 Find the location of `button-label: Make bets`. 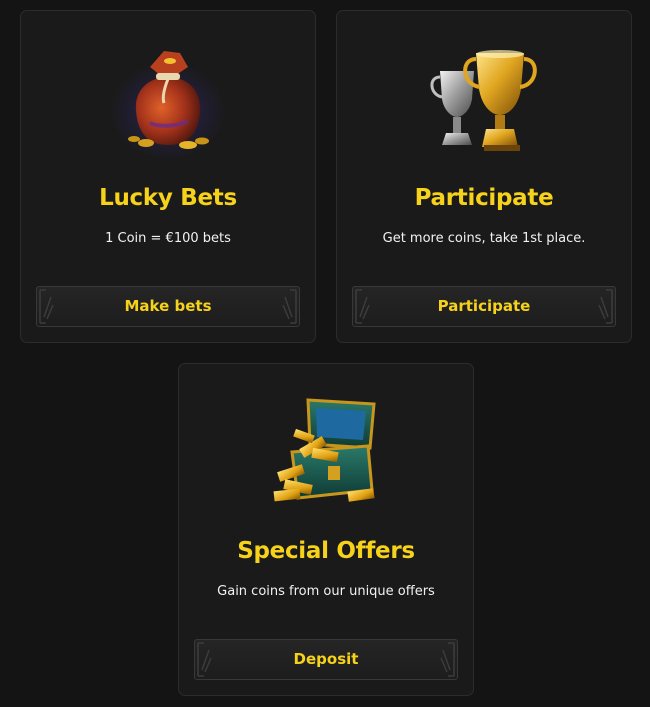

button-label: Make bets is located at coordinates (168, 306).